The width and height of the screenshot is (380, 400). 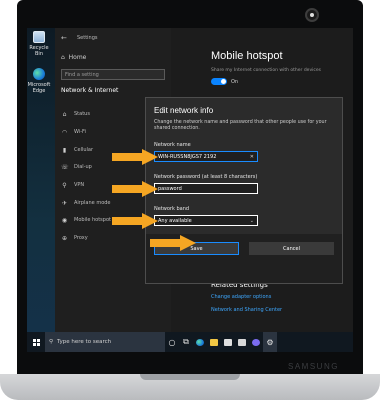 What do you see at coordinates (84, 150) in the screenshot?
I see `sidebar-item-label: Cellular` at bounding box center [84, 150].